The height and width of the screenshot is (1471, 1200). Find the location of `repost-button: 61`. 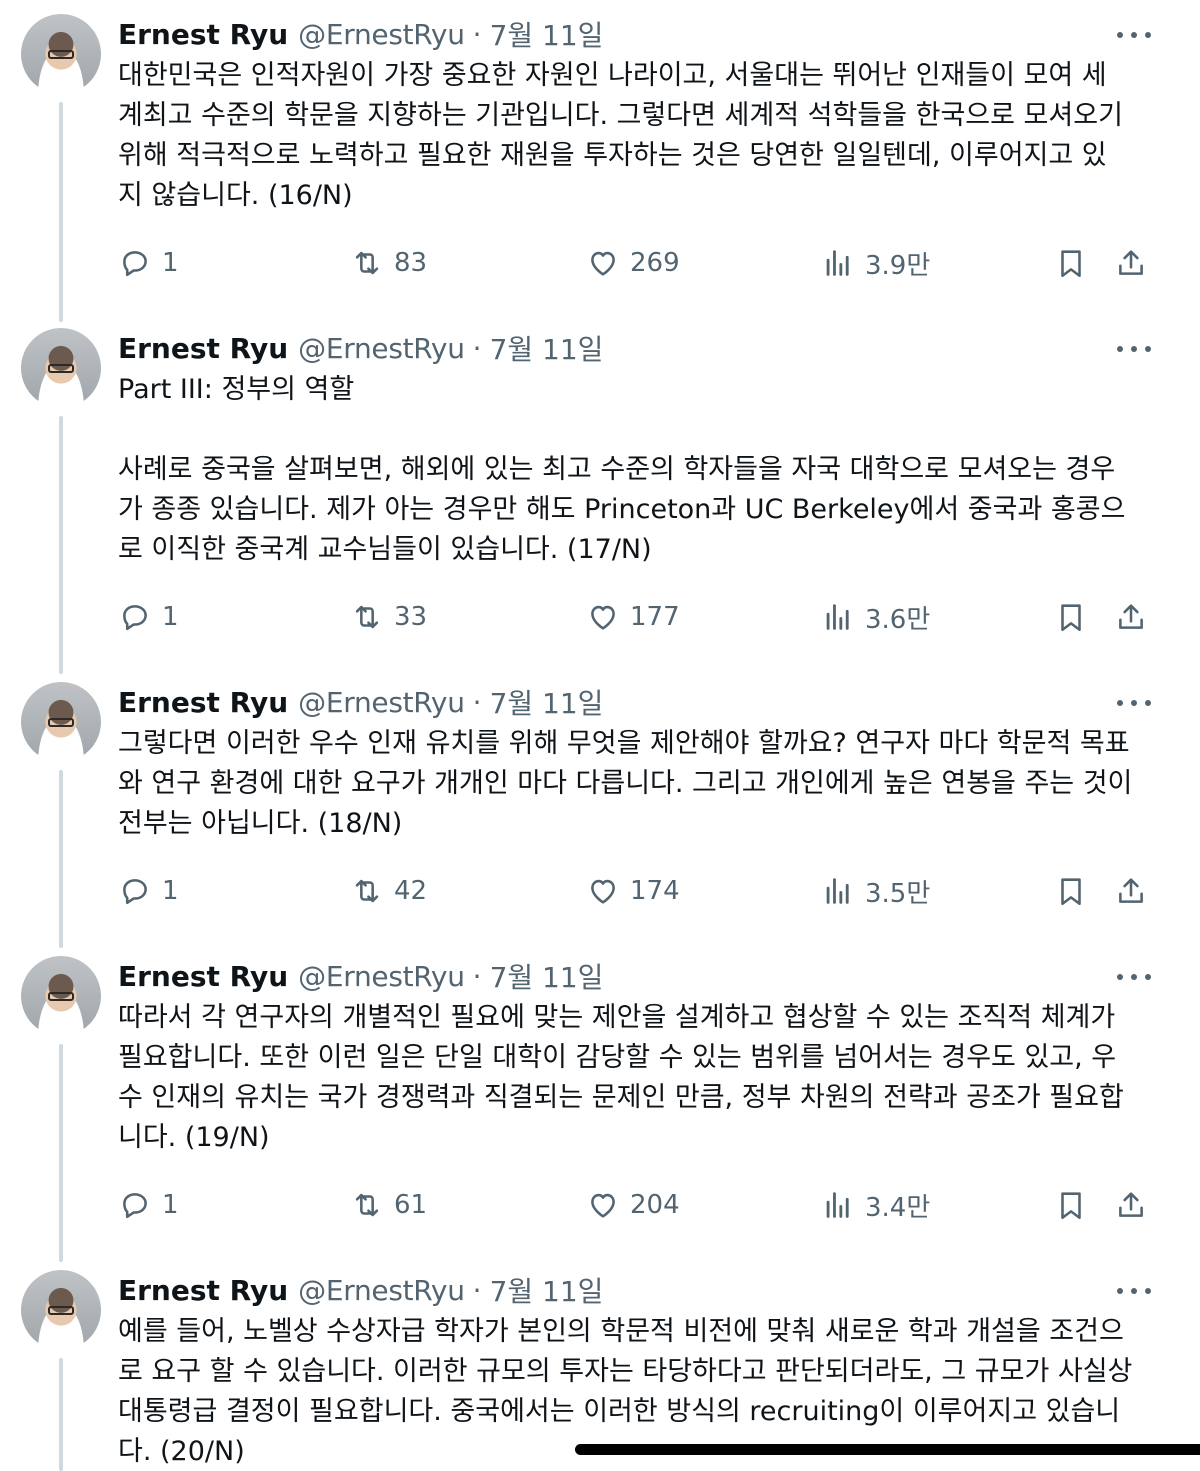

repost-button: 61 is located at coordinates (388, 1205).